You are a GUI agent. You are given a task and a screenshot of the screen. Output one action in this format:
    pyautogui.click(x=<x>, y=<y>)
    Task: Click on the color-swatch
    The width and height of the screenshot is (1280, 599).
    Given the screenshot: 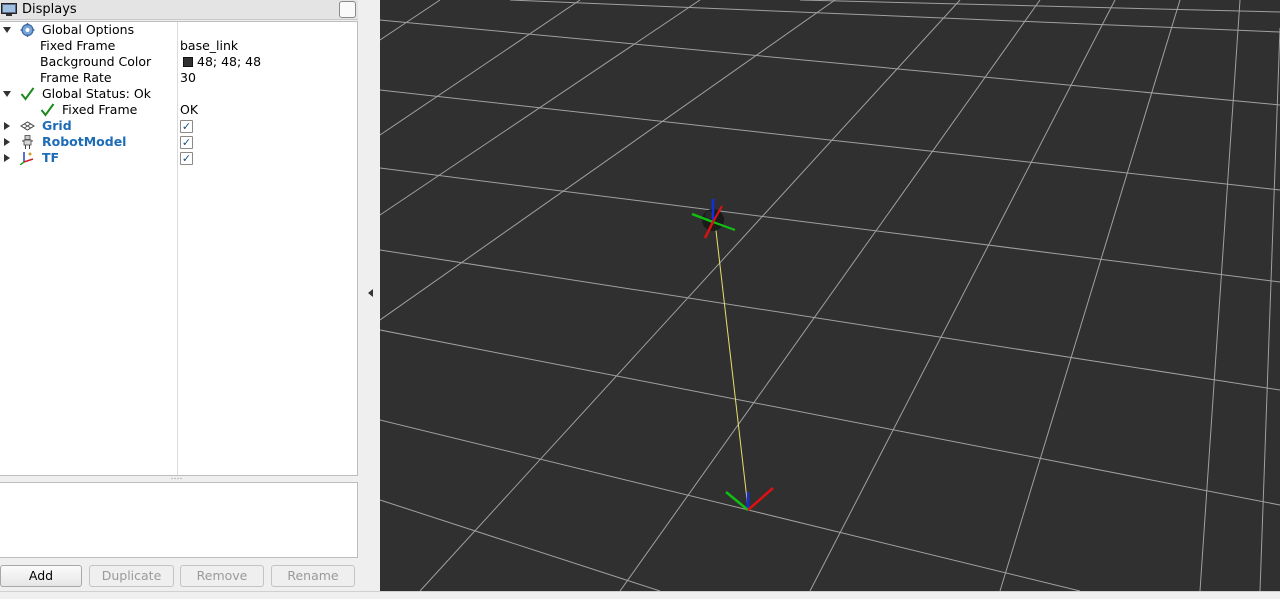 What is the action you would take?
    pyautogui.click(x=188, y=62)
    